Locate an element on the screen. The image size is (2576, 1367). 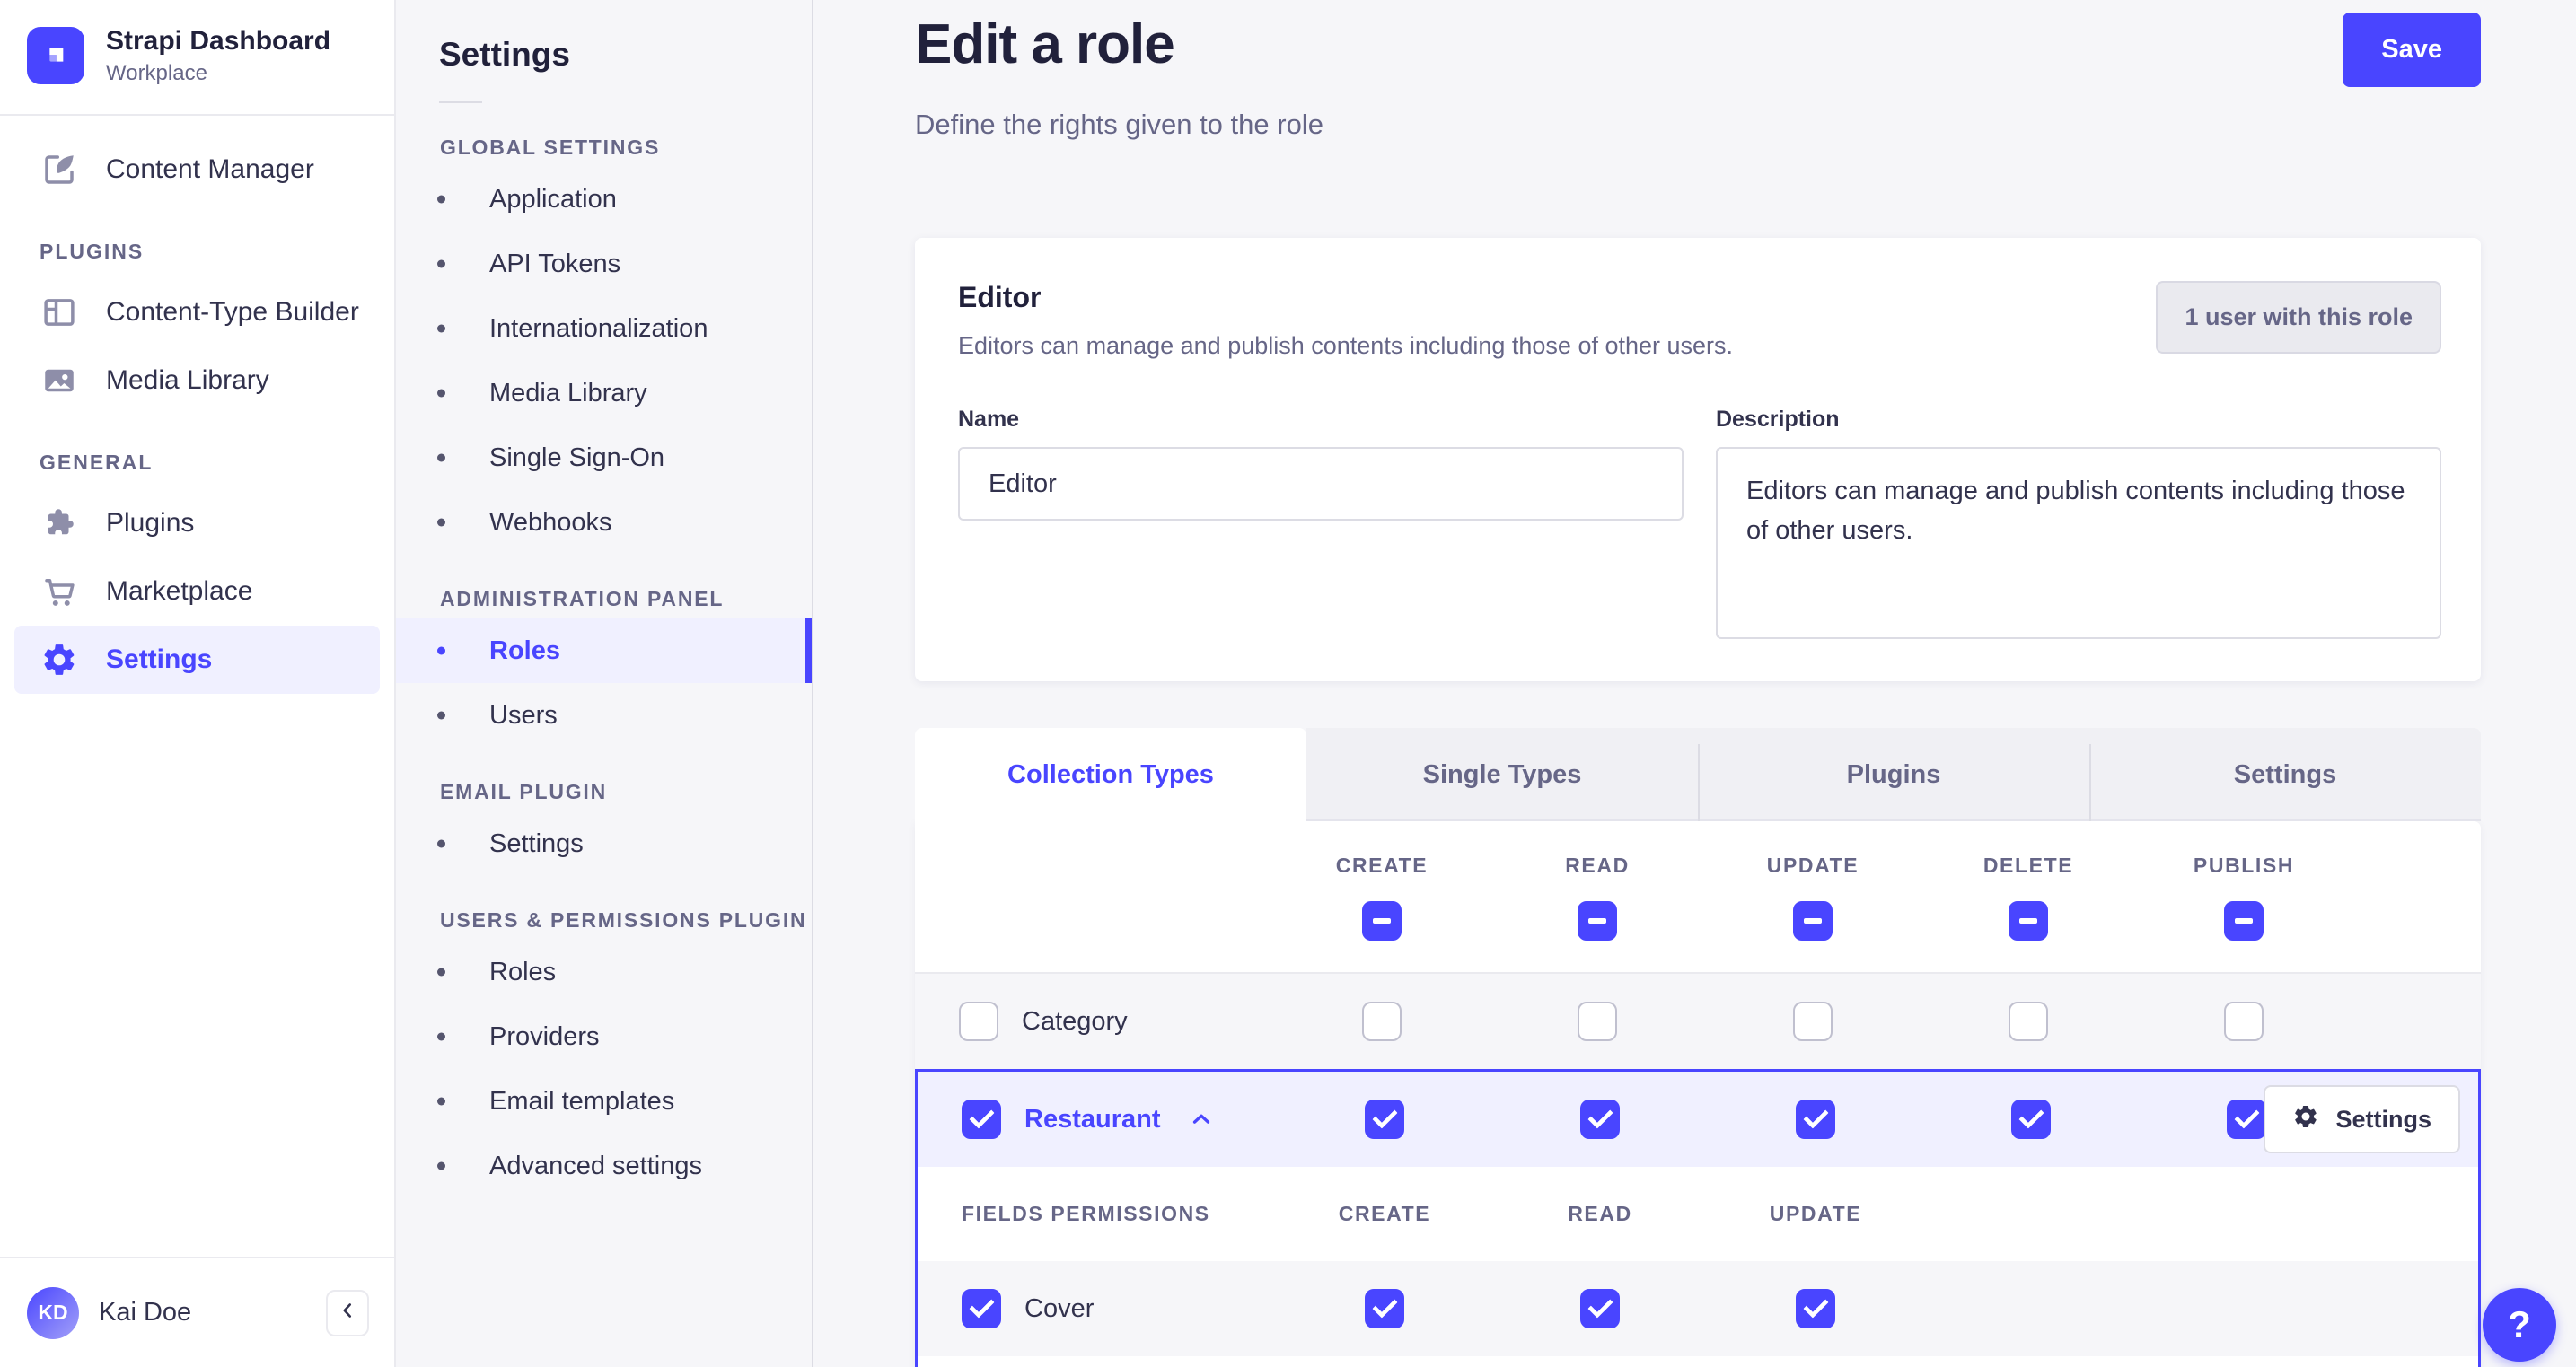
restaurant-row-checkbox is located at coordinates (981, 1119).